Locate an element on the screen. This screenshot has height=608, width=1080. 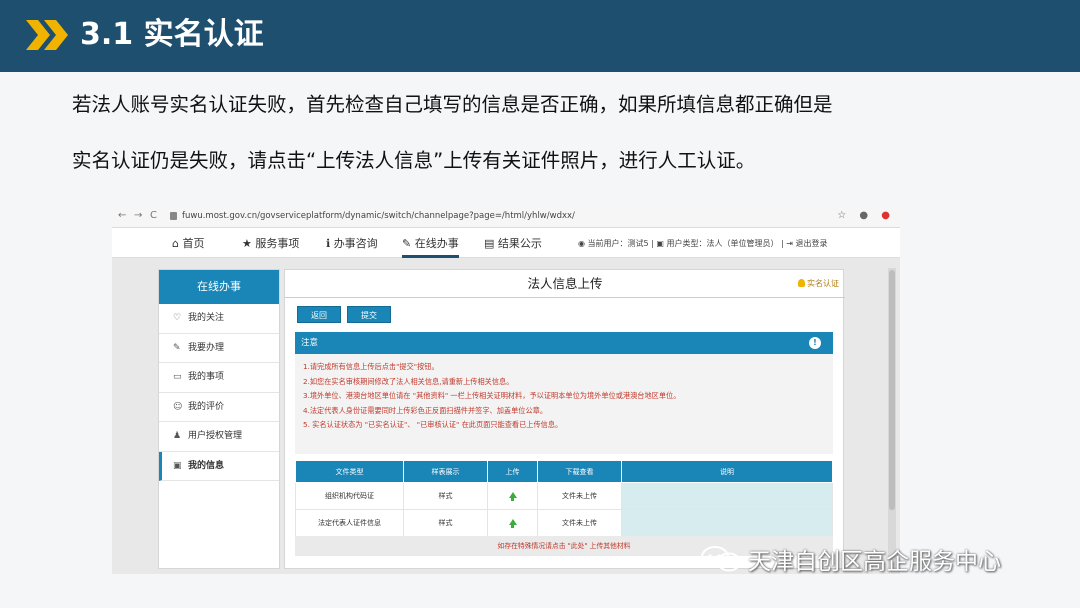
column-header: 样表展示 is located at coordinates (445, 471).